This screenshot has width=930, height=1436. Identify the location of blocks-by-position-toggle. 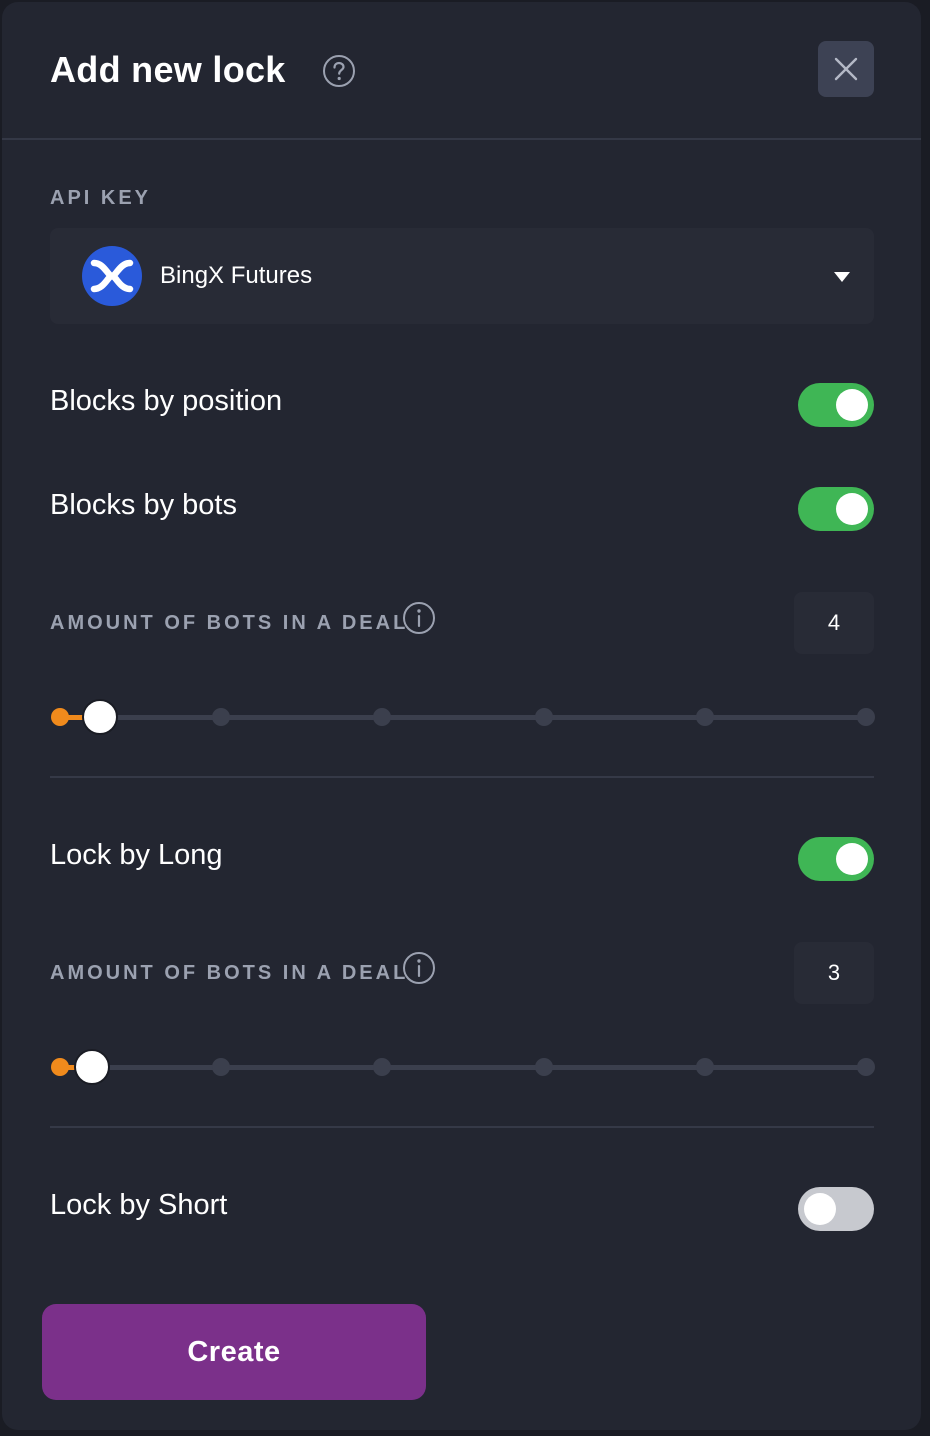
(836, 405).